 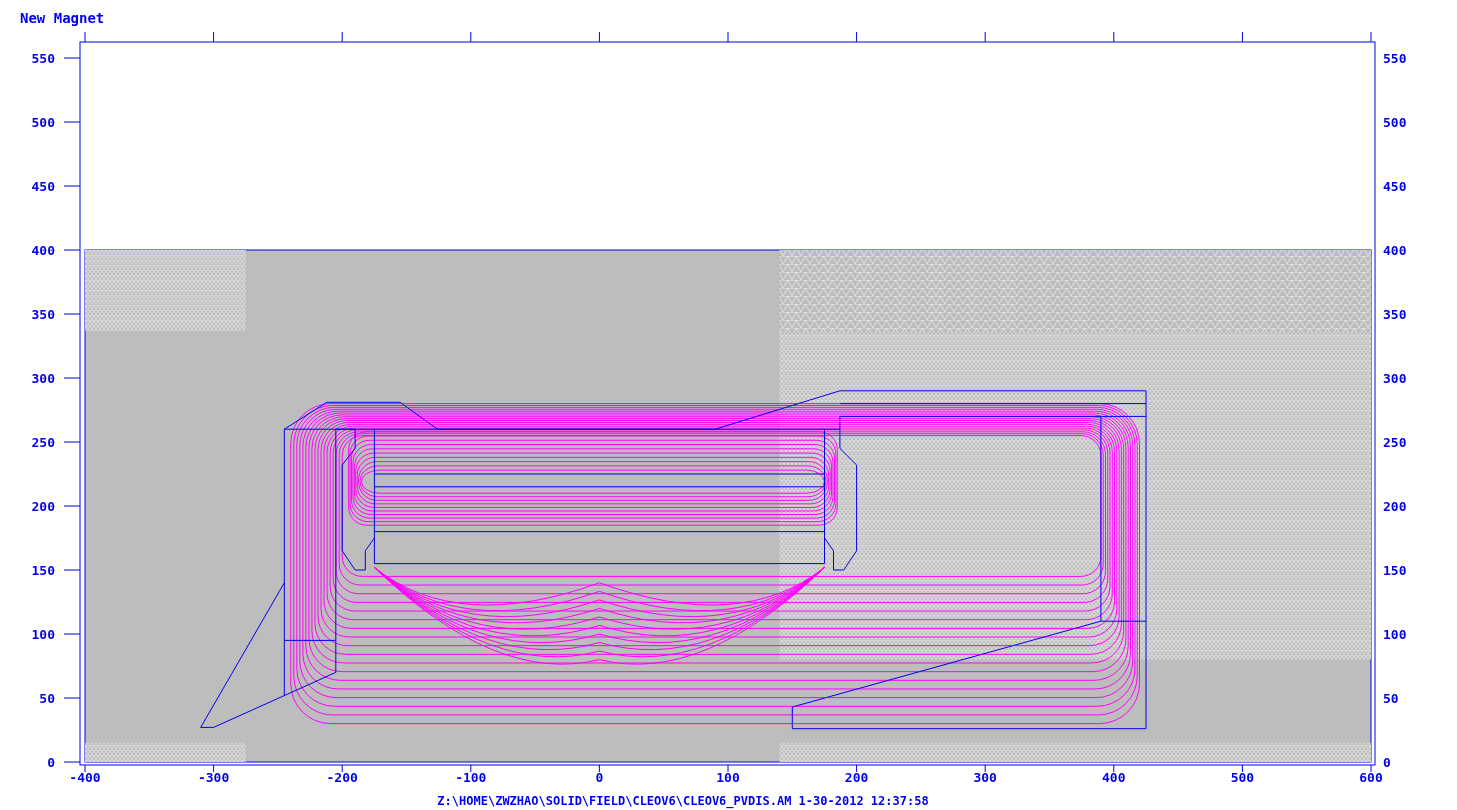 What do you see at coordinates (85, 777) in the screenshot?
I see `x-axis-label: -400` at bounding box center [85, 777].